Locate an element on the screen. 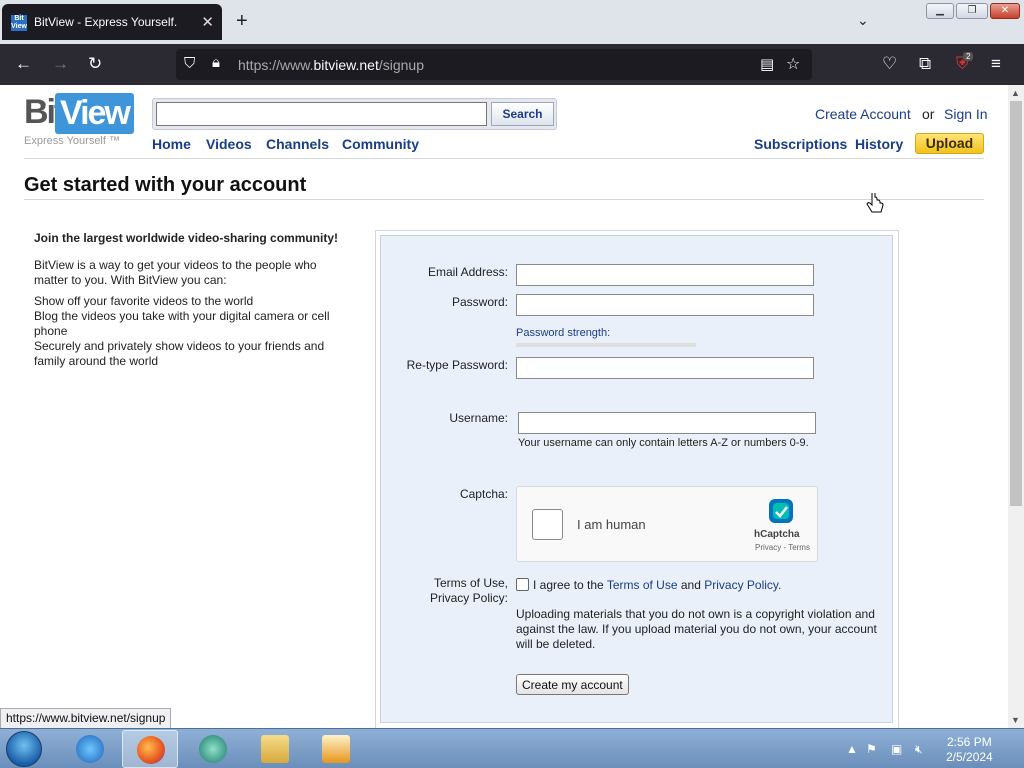 The height and width of the screenshot is (768, 1024). taskbar-file-explorer is located at coordinates (275, 749).